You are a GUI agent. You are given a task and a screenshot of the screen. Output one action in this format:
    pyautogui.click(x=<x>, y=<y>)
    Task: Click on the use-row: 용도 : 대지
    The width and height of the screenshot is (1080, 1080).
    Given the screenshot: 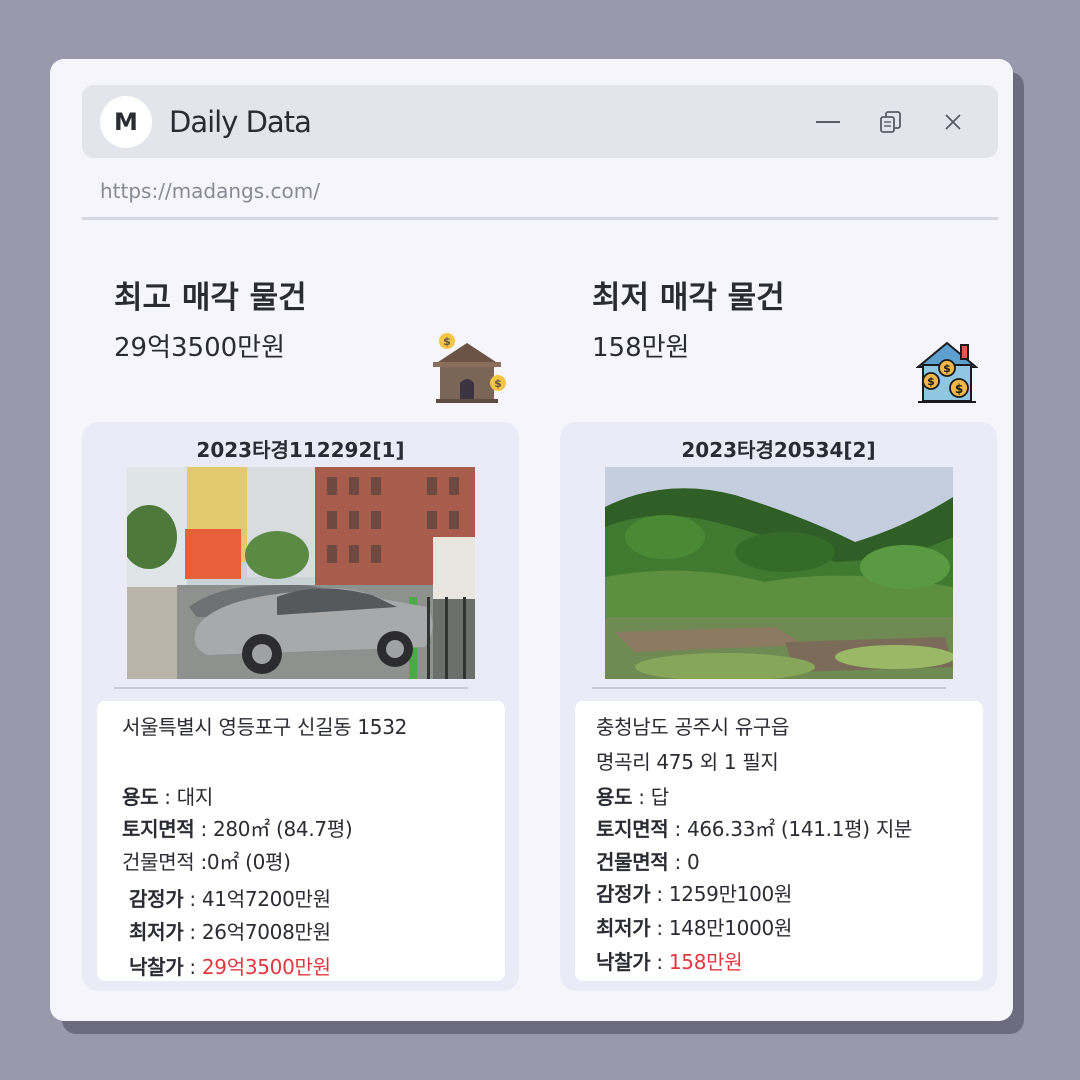 What is the action you would take?
    pyautogui.click(x=167, y=795)
    